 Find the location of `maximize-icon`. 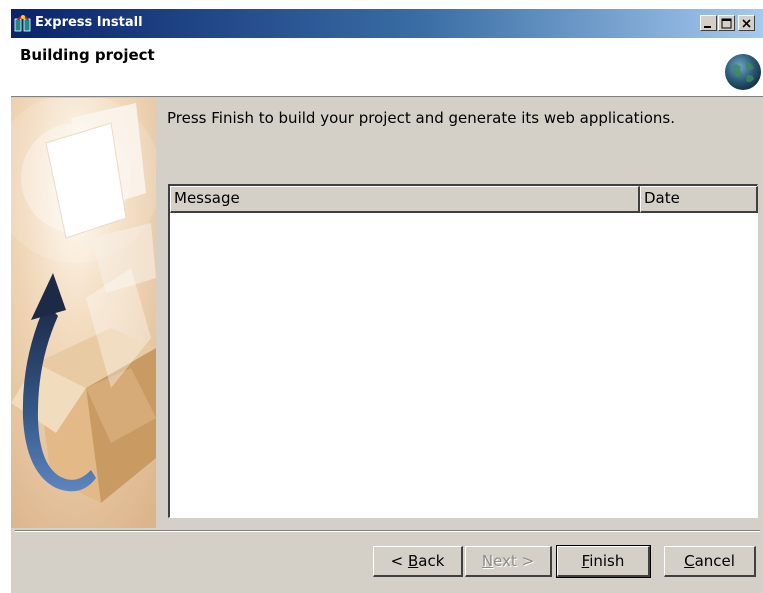

maximize-icon is located at coordinates (726, 23).